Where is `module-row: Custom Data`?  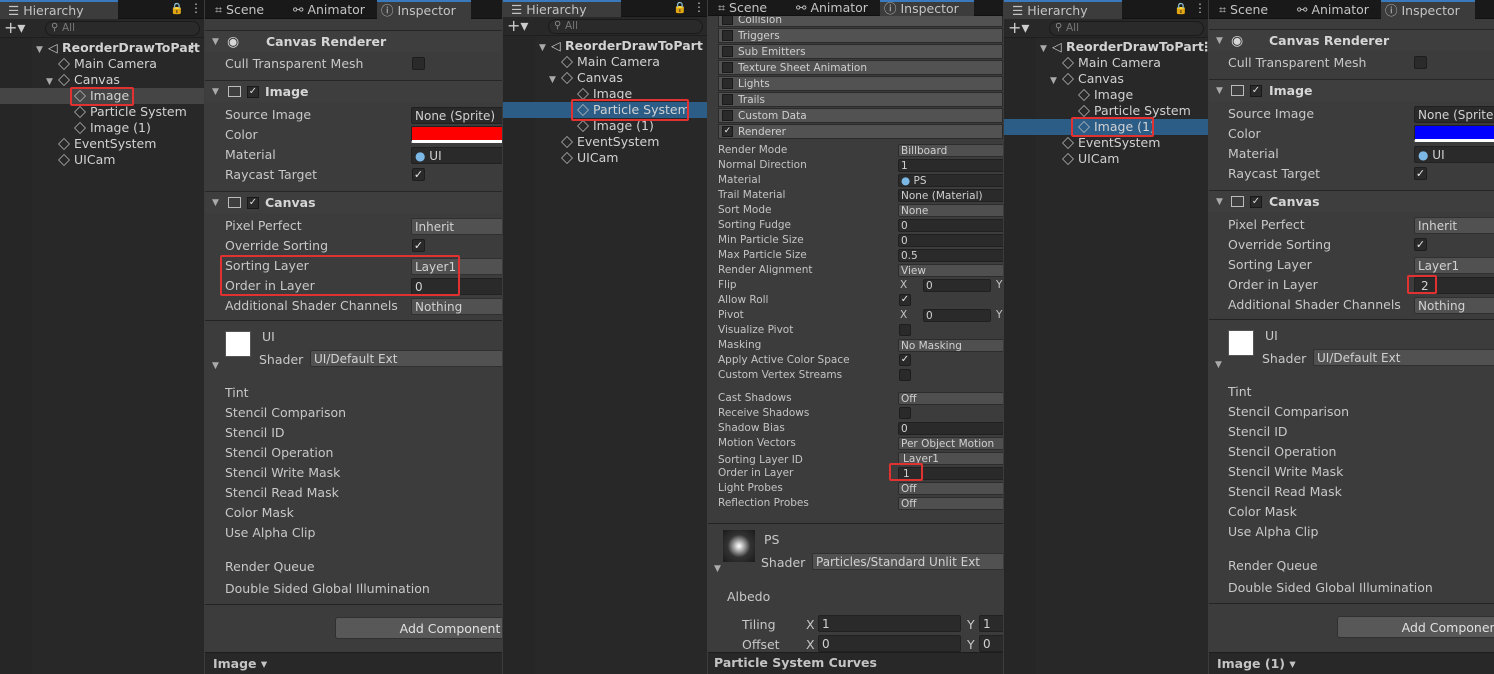
module-row: Custom Data is located at coordinates (860, 115).